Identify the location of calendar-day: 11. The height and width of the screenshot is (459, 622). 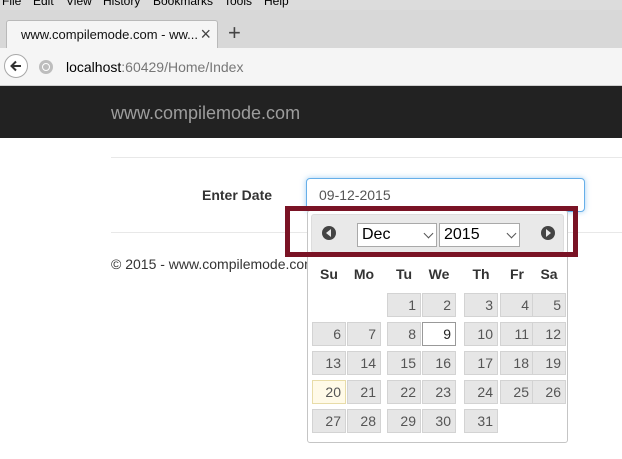
(517, 334).